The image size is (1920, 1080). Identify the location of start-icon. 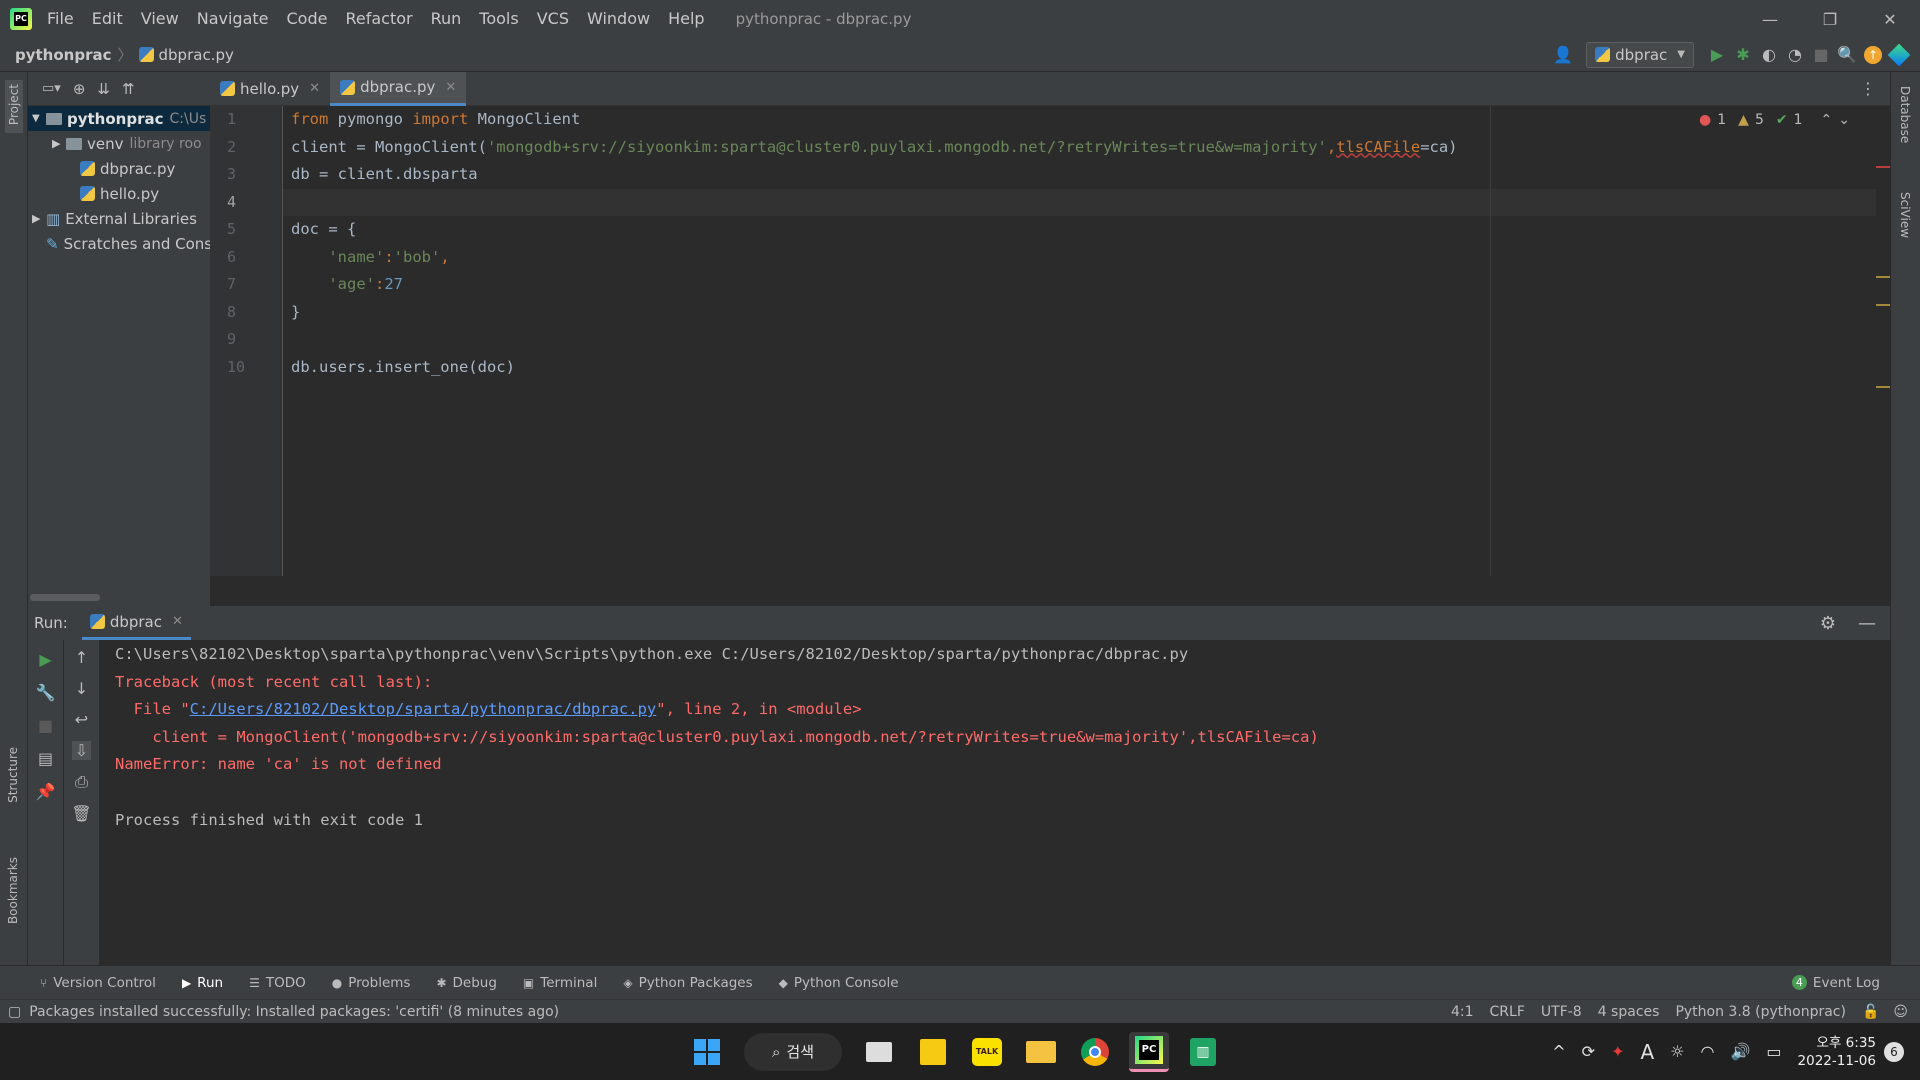
(707, 1052).